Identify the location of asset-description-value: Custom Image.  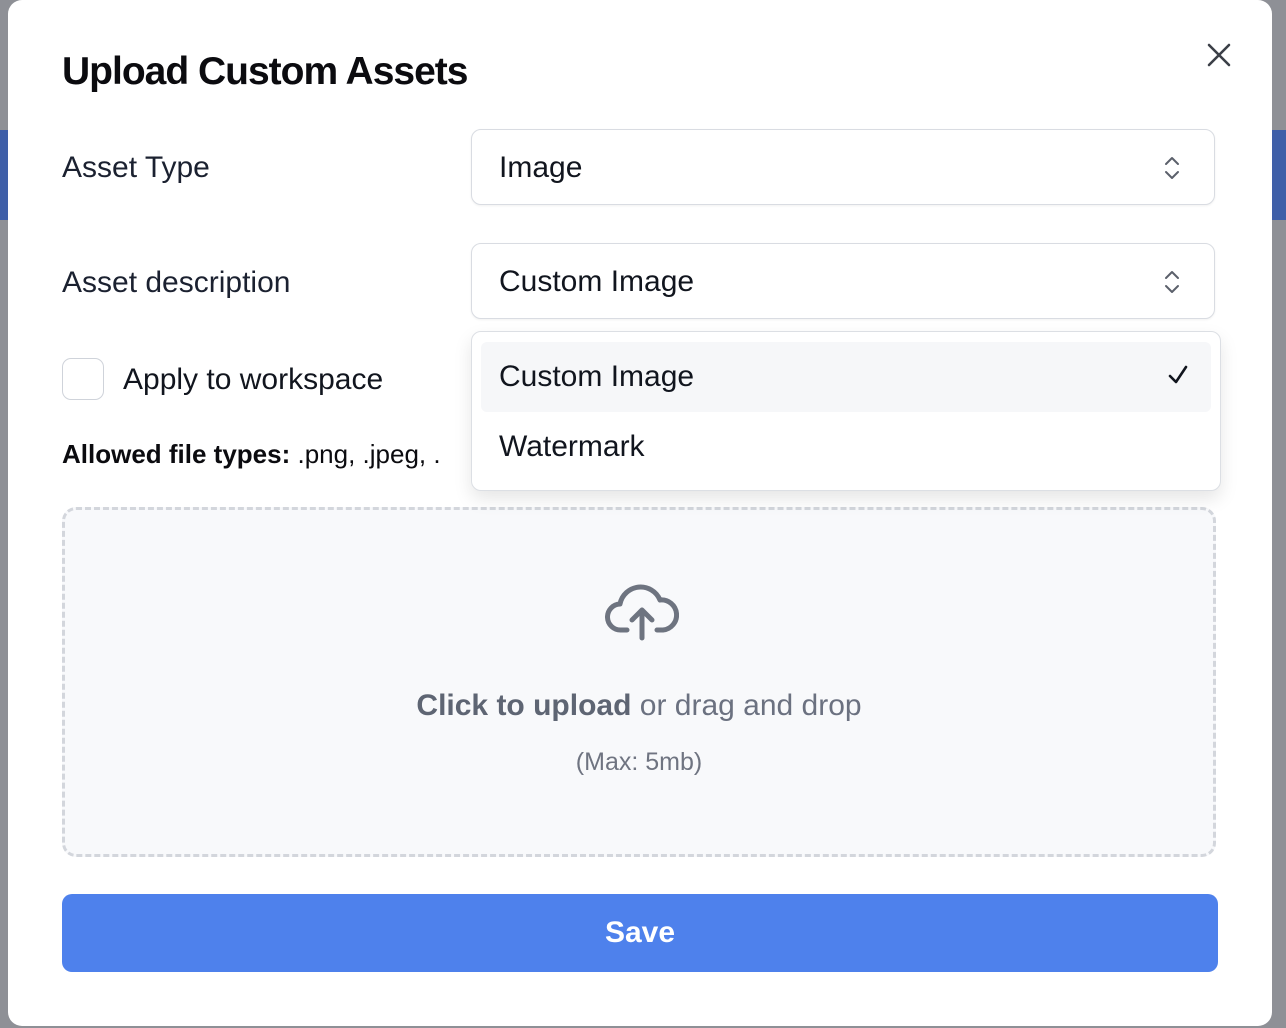
(597, 281).